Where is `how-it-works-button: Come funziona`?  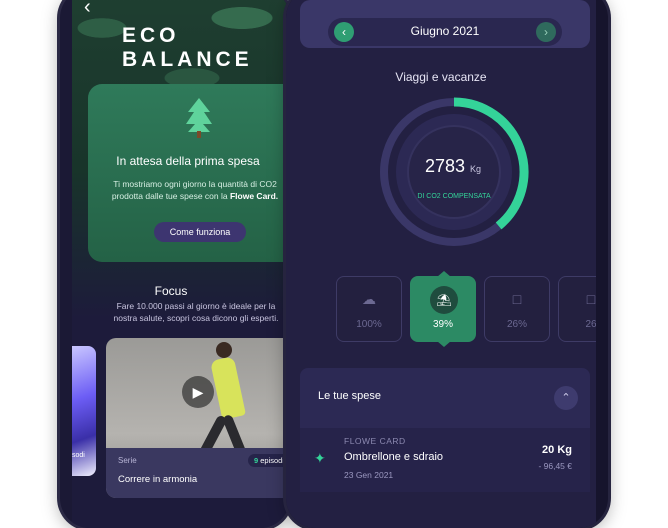
how-it-works-button: Come funziona is located at coordinates (200, 232).